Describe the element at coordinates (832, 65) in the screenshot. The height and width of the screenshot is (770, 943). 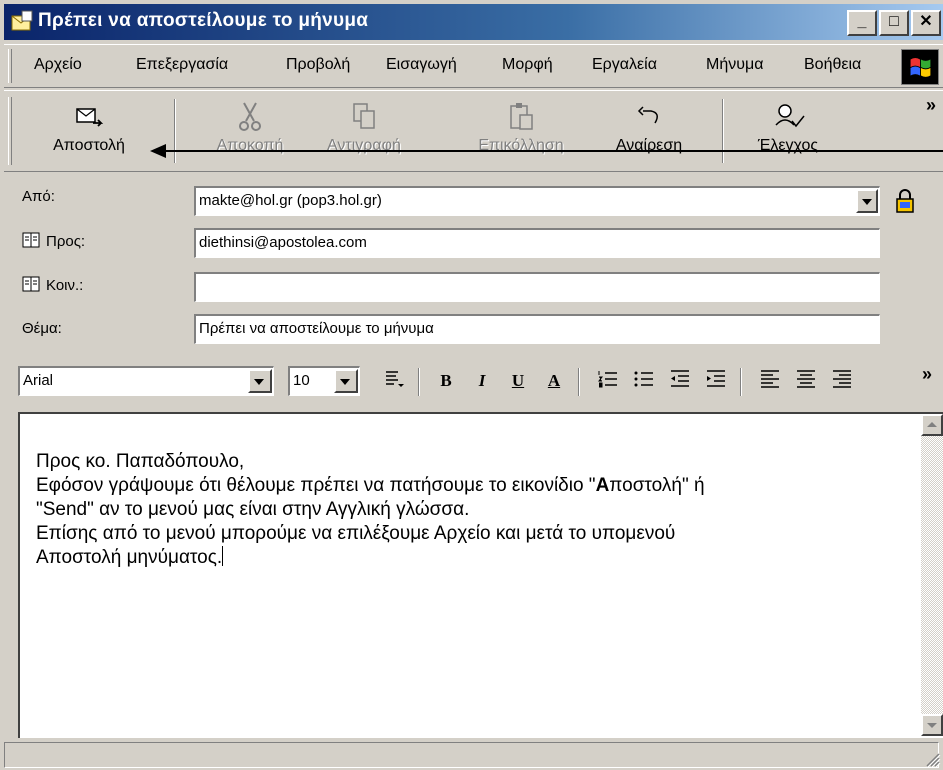
I see `menu-help: Βοήθεια` at that location.